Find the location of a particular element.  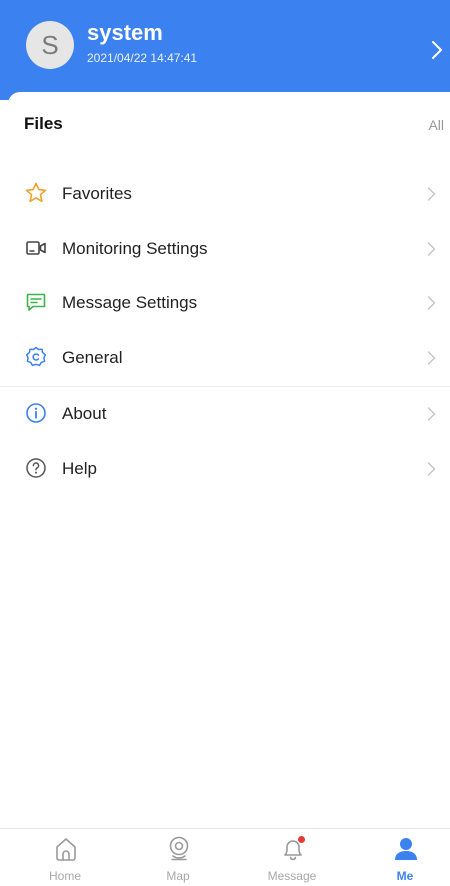

menu-item-label: Favorites is located at coordinates (97, 193).